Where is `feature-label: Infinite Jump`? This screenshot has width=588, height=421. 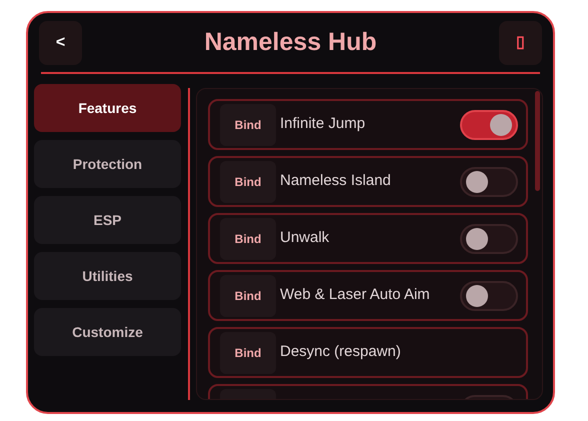 feature-label: Infinite Jump is located at coordinates (323, 124).